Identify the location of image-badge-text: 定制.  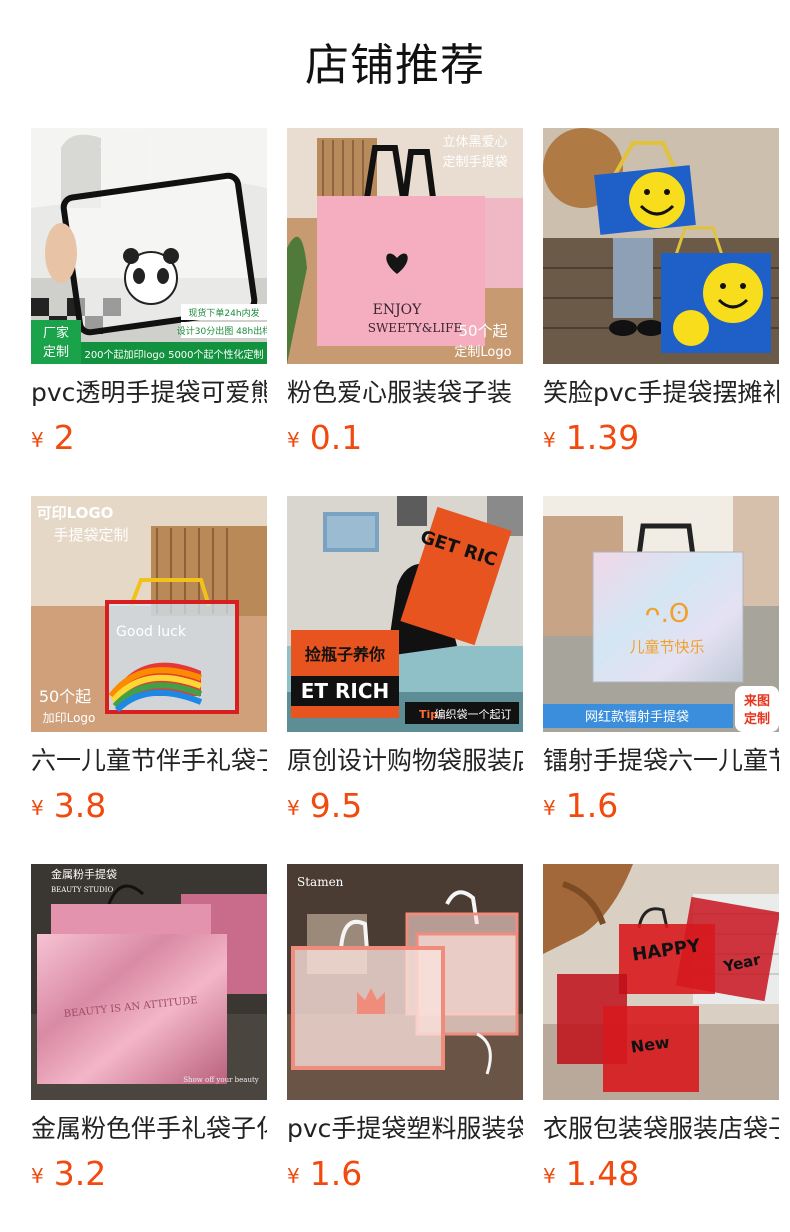
(56, 352).